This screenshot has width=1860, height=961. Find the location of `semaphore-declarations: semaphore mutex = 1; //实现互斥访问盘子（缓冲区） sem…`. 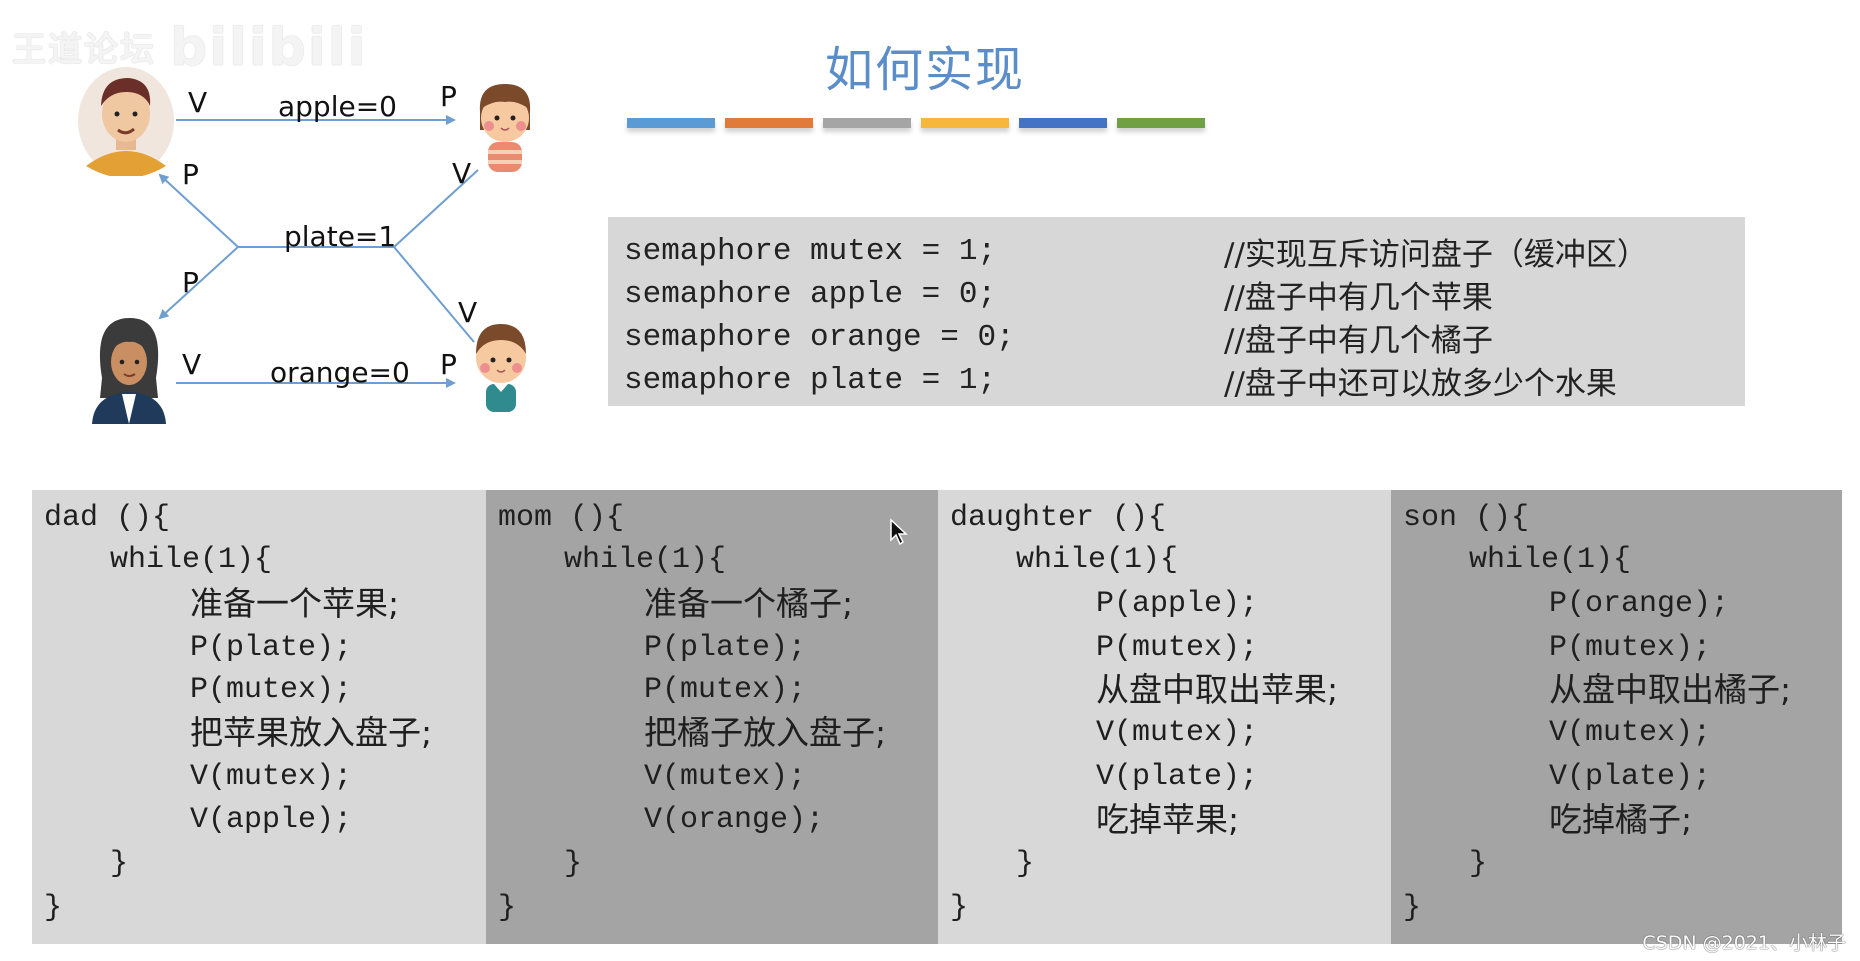

semaphore-declarations: semaphore mutex = 1; //实现互斥访问盘子（缓冲区） sem… is located at coordinates (1176, 311).